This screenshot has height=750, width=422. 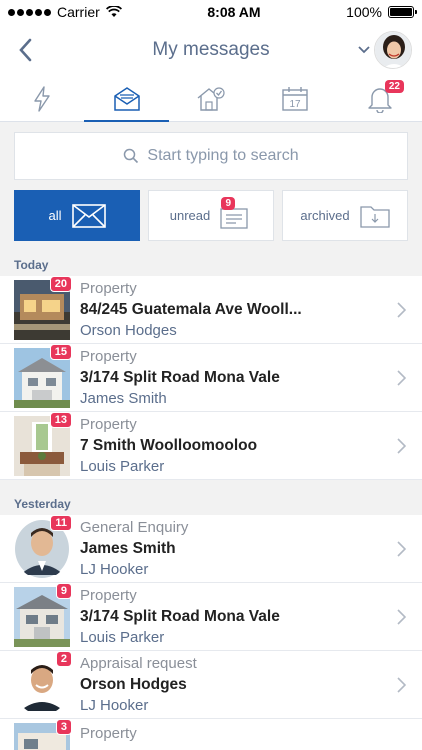 I want to click on message-sender: Orson Hodges, so click(x=128, y=330).